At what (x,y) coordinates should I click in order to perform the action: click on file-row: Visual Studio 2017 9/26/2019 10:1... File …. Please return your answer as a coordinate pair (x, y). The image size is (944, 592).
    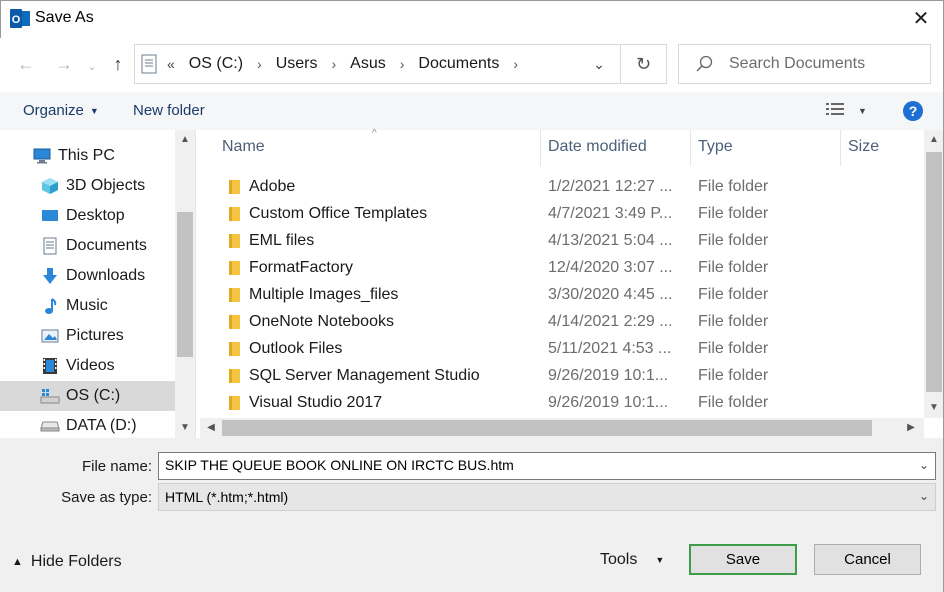
    Looking at the image, I should click on (556, 403).